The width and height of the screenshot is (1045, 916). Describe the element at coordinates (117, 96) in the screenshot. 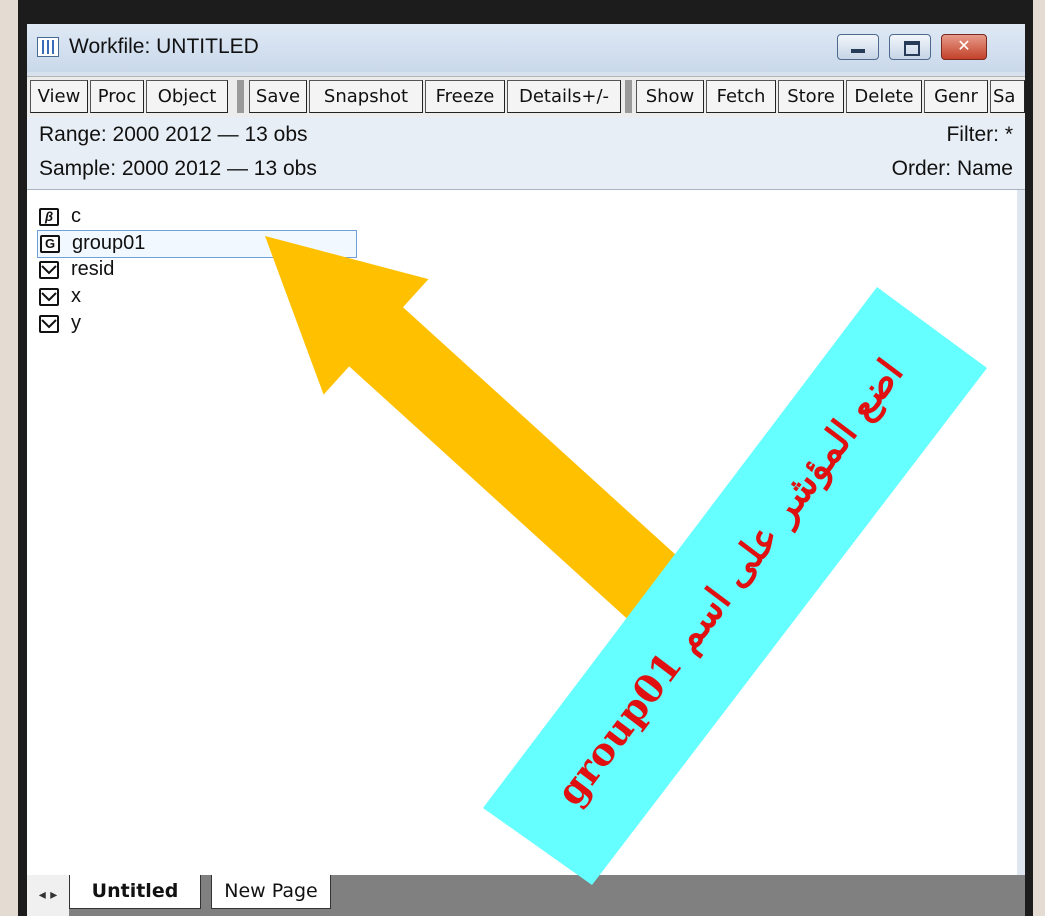

I see `proc-button: Proc` at that location.